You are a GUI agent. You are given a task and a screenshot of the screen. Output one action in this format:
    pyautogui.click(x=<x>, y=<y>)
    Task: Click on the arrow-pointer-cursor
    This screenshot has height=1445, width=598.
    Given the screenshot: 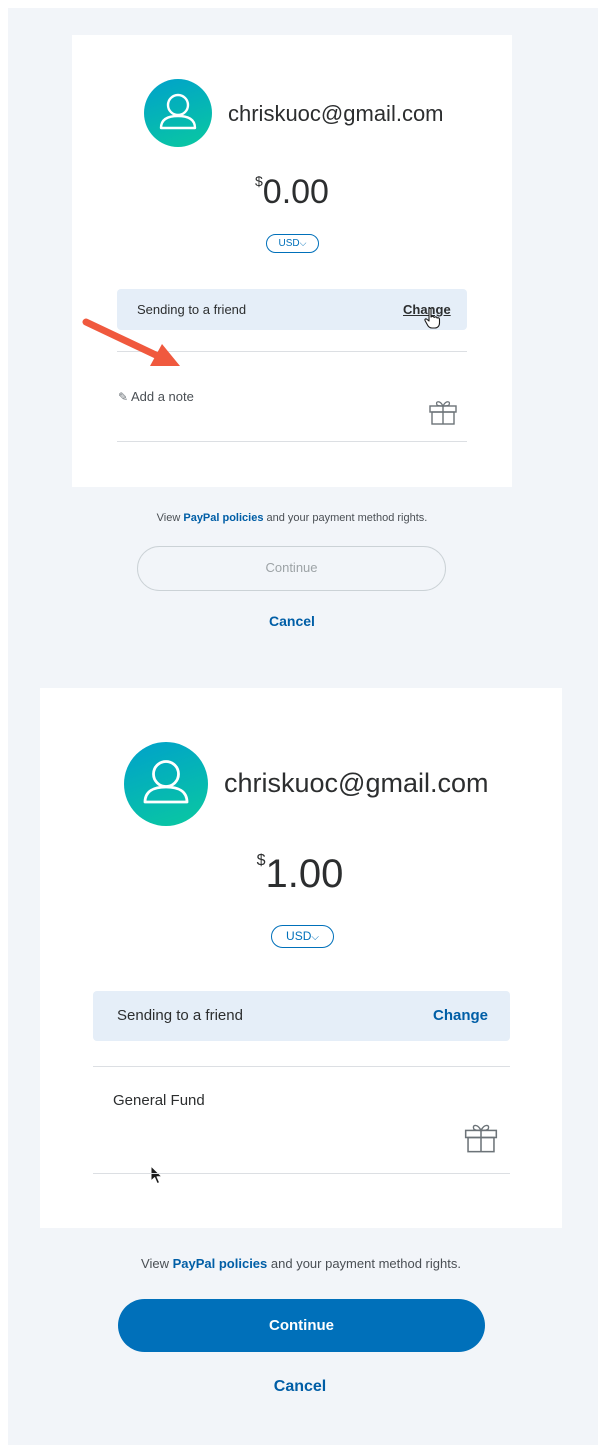 What is the action you would take?
    pyautogui.click(x=156, y=1175)
    